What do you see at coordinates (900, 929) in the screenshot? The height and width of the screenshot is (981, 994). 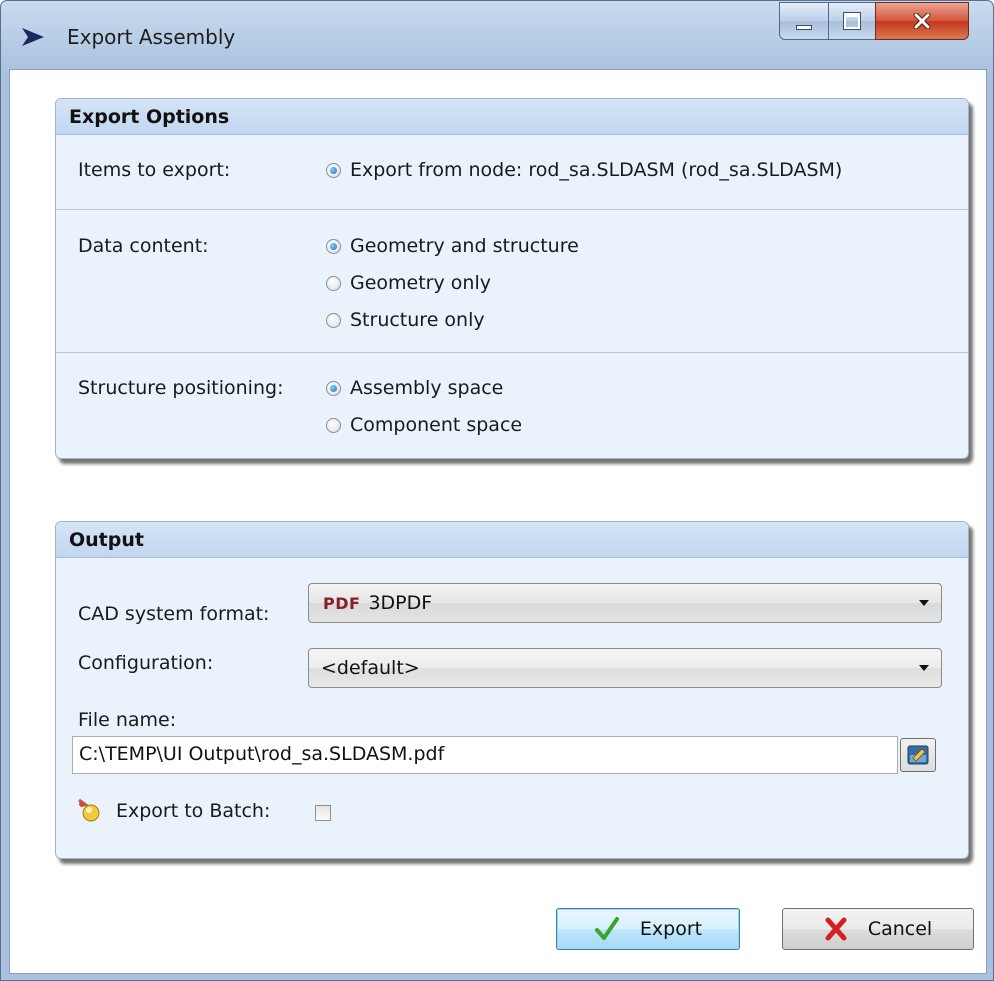 I see `cancel-button-label: Cancel` at bounding box center [900, 929].